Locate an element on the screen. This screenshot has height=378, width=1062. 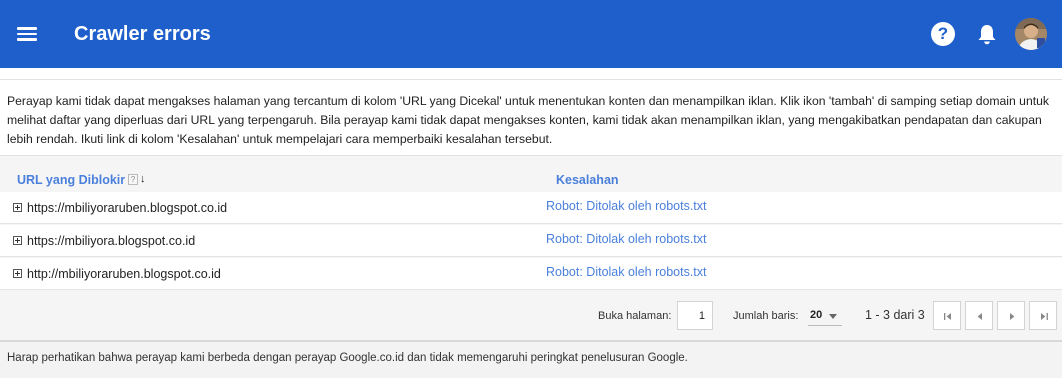
page-title: Crawler errors is located at coordinates (142, 34).